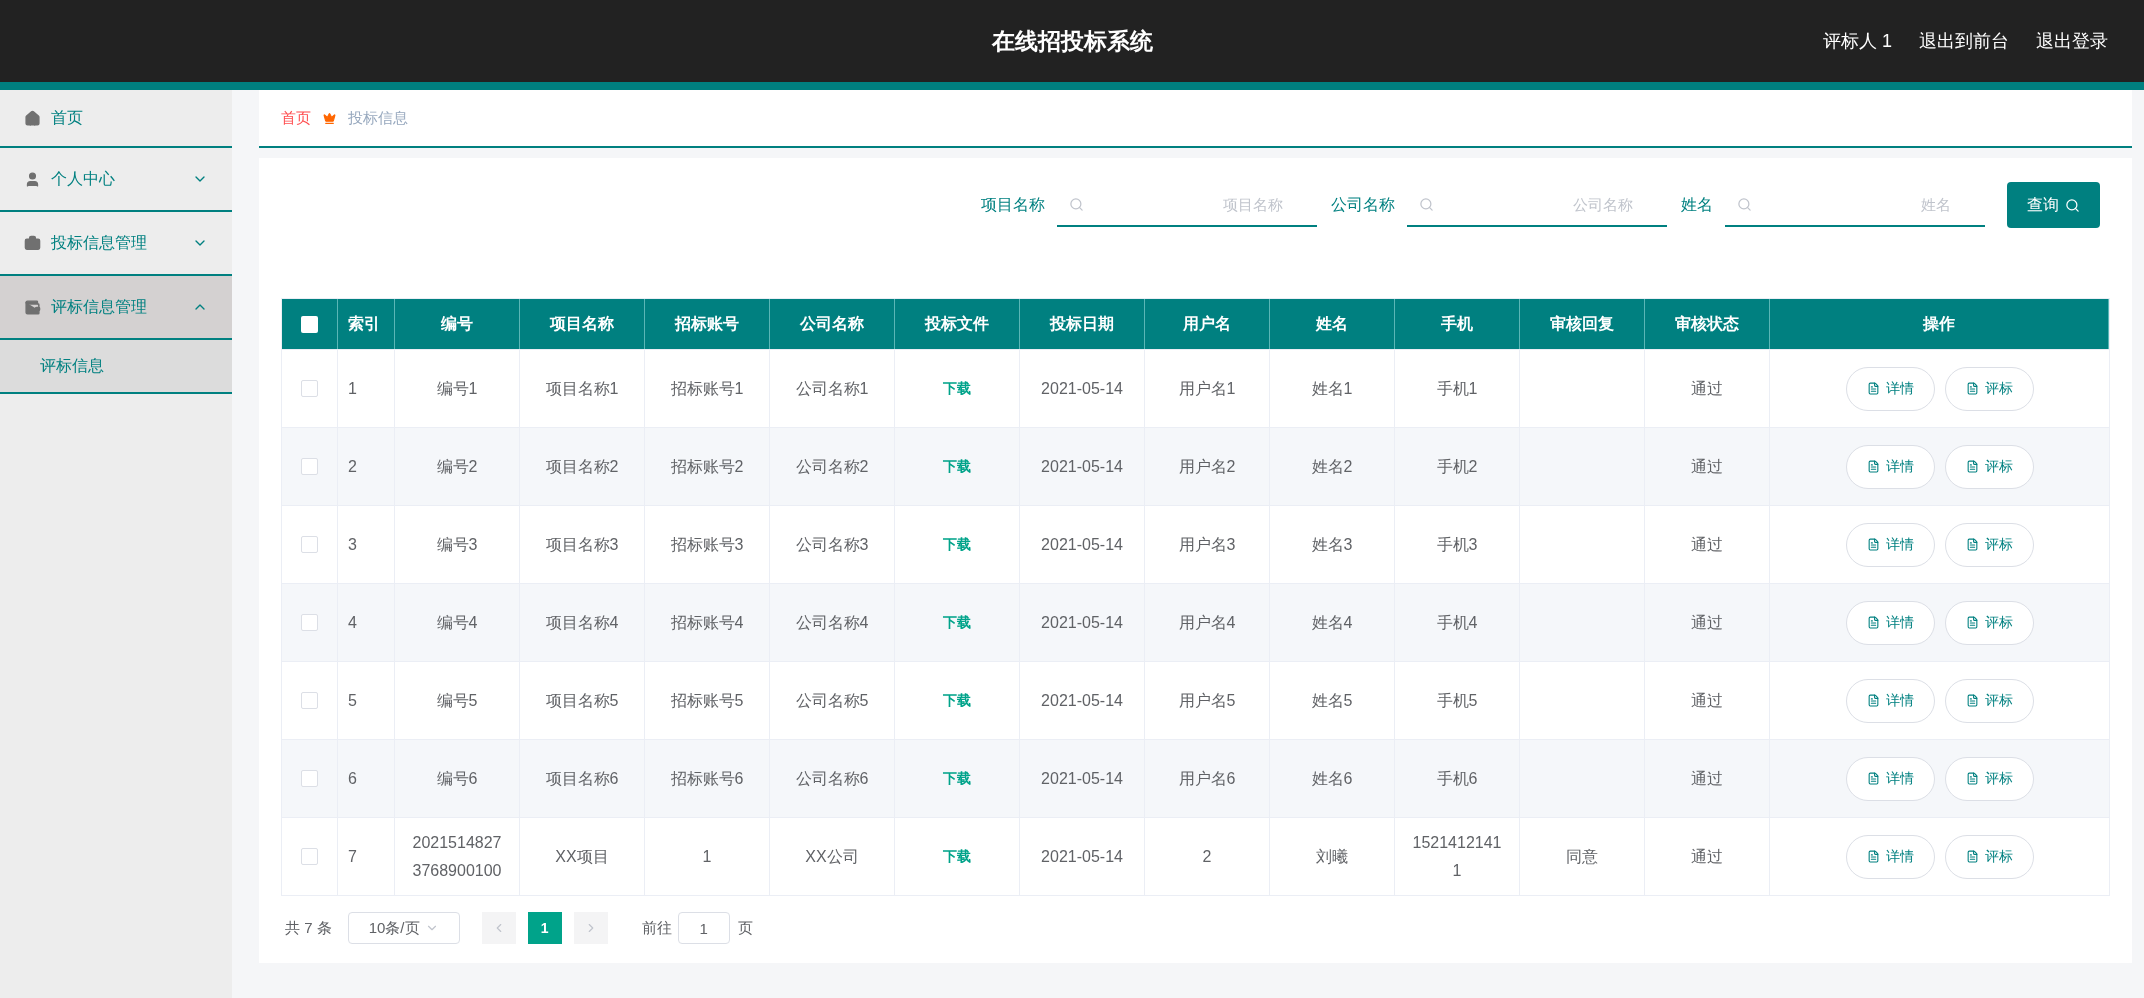 This screenshot has height=998, width=2144. I want to click on table-cell-text: 7, so click(352, 856).